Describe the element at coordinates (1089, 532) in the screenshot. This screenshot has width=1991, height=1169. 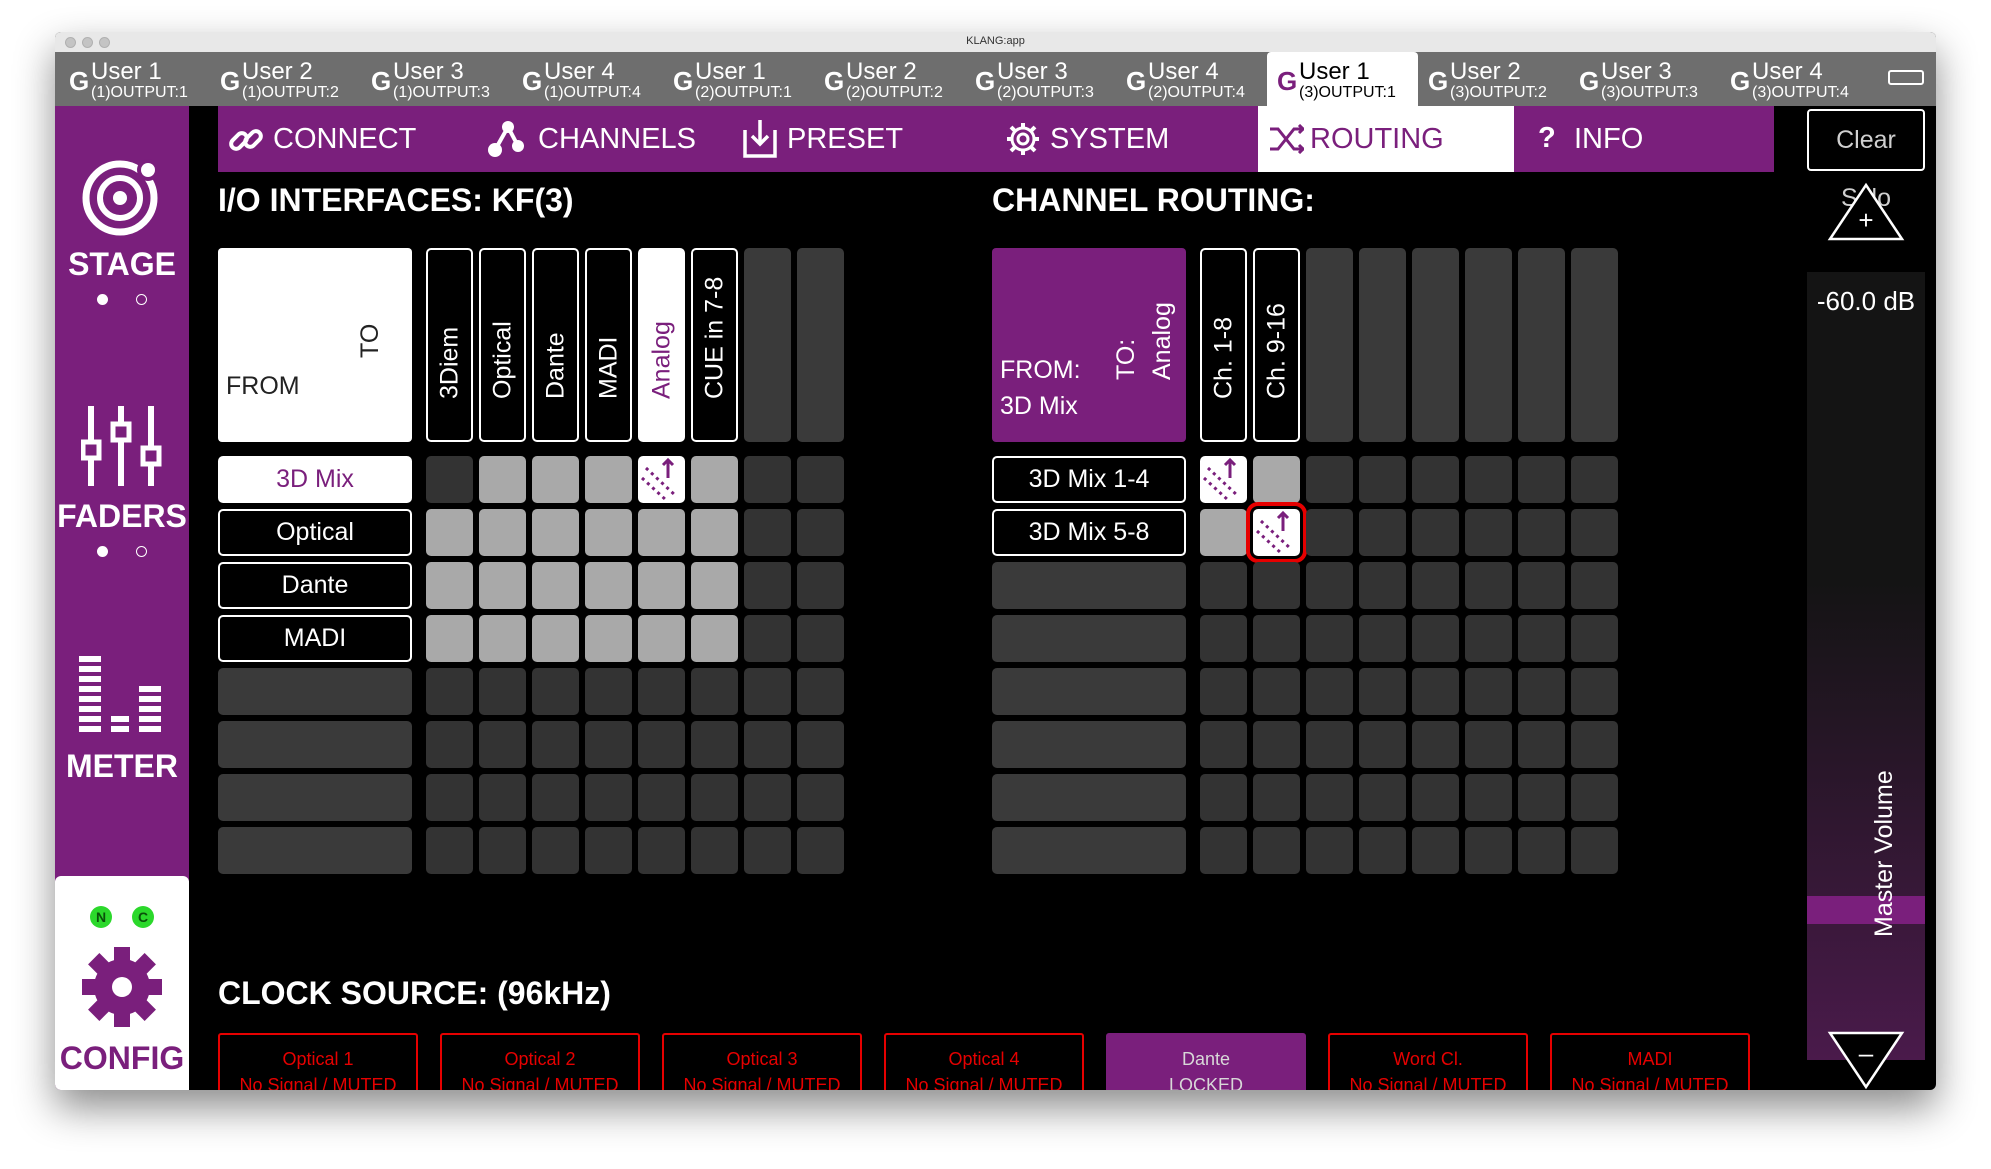
I see `rt-row-3d-mix-5-8: 3D Mix 5-8` at that location.